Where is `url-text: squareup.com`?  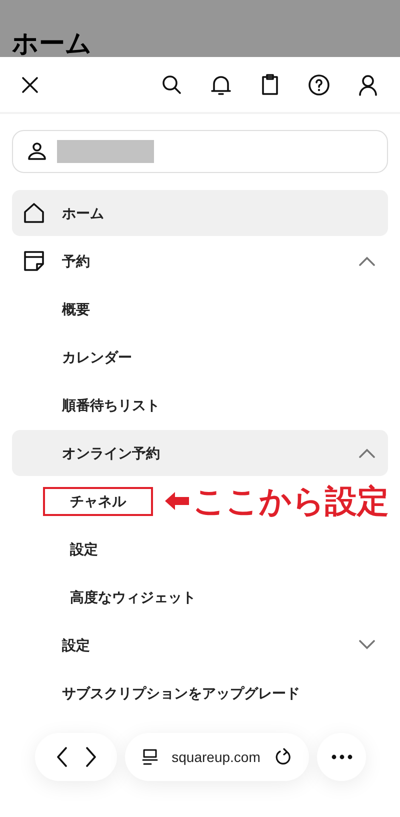
url-text: squareup.com is located at coordinates (216, 757).